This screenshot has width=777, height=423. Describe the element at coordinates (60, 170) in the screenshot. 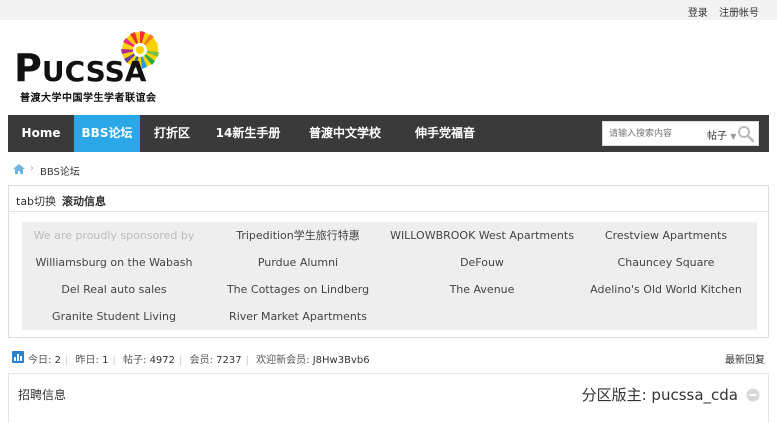

I see `breadcrumb-current: BBS论坛` at that location.